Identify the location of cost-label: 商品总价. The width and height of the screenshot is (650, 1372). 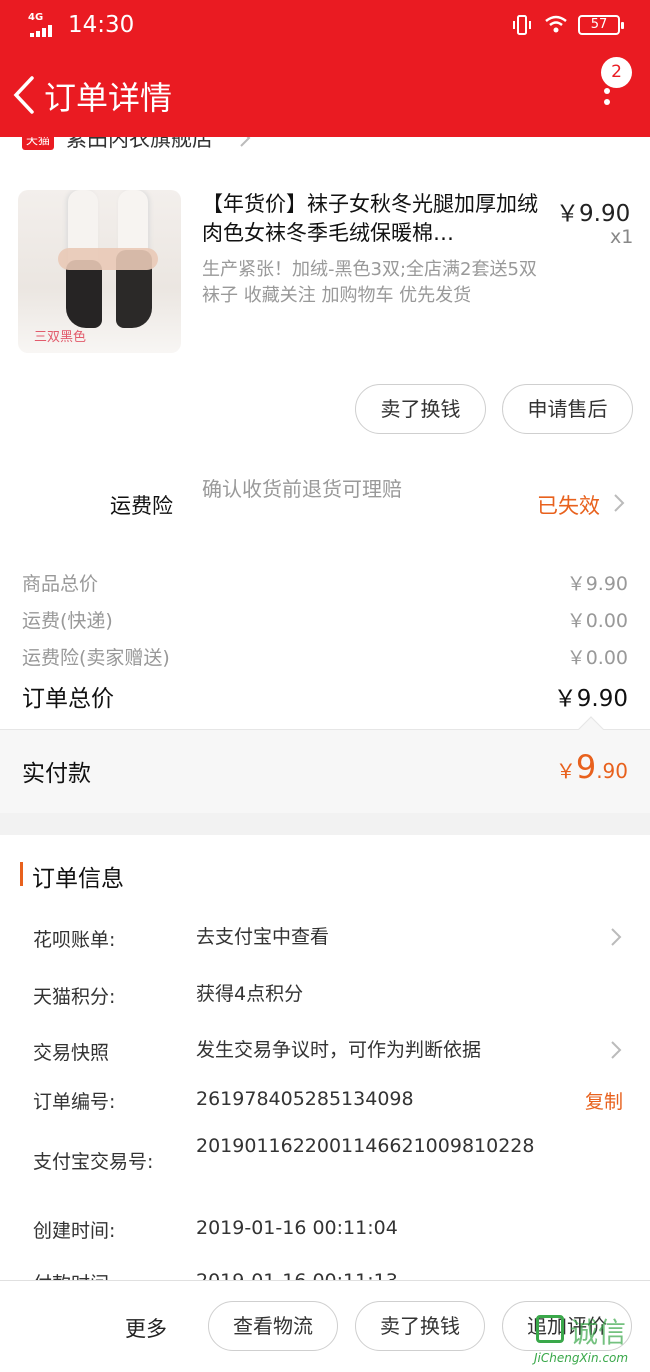
(60, 584).